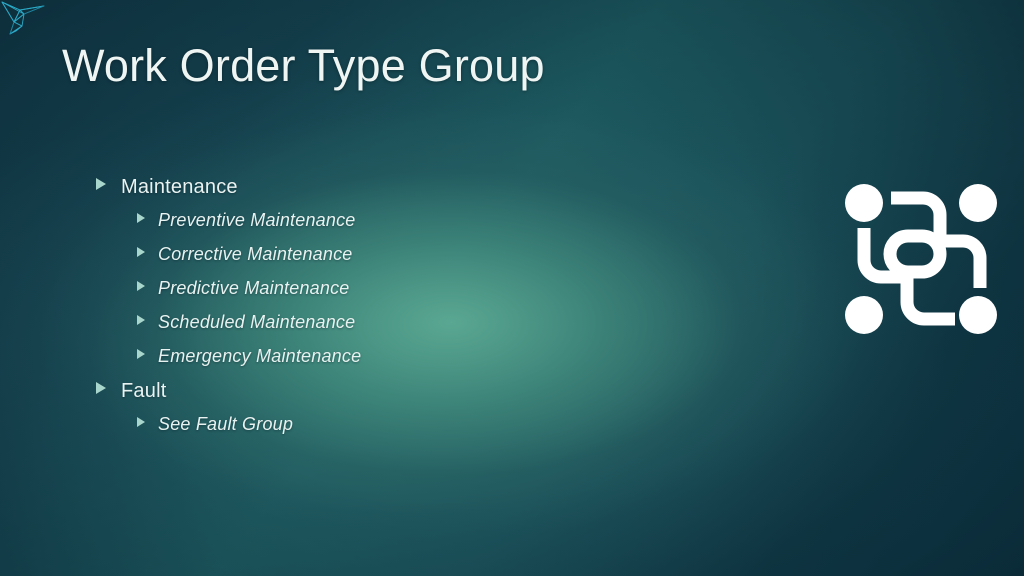 The width and height of the screenshot is (1024, 576). Describe the element at coordinates (226, 424) in the screenshot. I see `list-item-label: See Fault Group` at that location.